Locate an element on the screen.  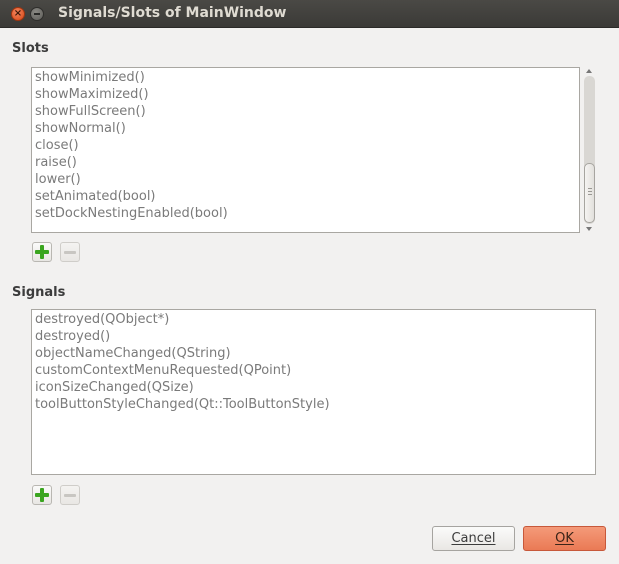
title-bar: × Signals/Slots of MainWindow is located at coordinates (309, 14).